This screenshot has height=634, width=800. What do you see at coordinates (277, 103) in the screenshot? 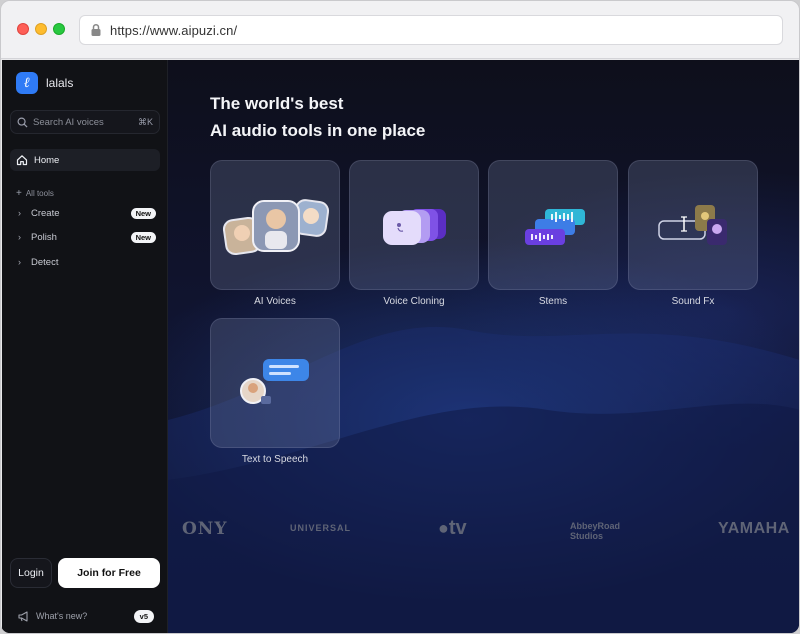
I see `headline-line-1: The world's best` at bounding box center [277, 103].